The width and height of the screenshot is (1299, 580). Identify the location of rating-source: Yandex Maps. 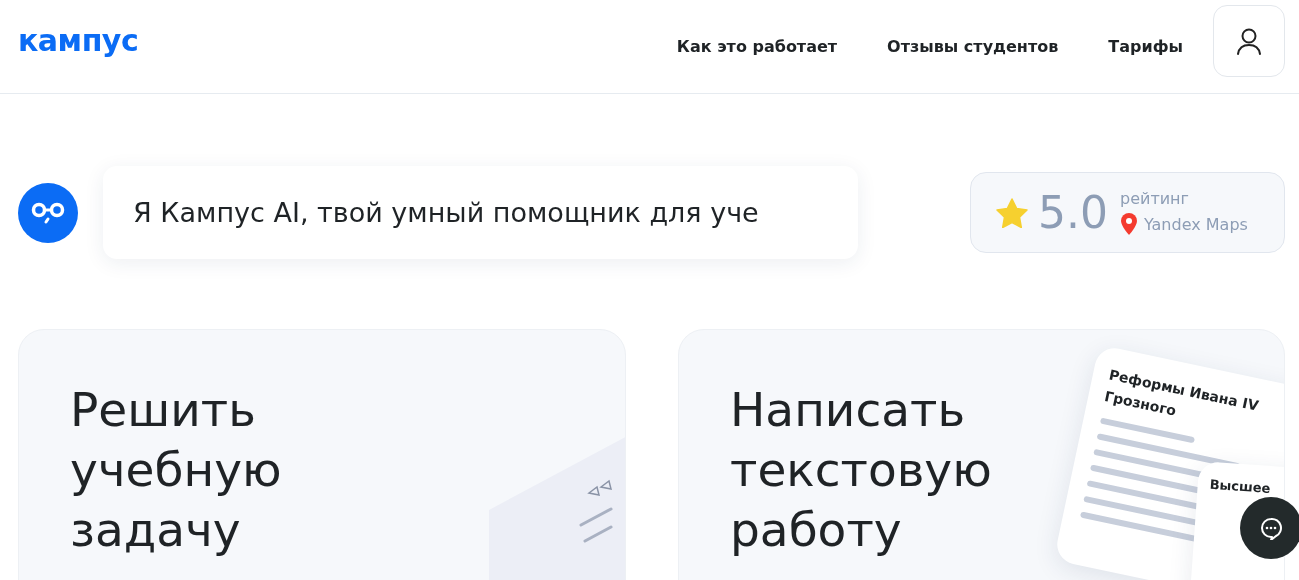
(1196, 224).